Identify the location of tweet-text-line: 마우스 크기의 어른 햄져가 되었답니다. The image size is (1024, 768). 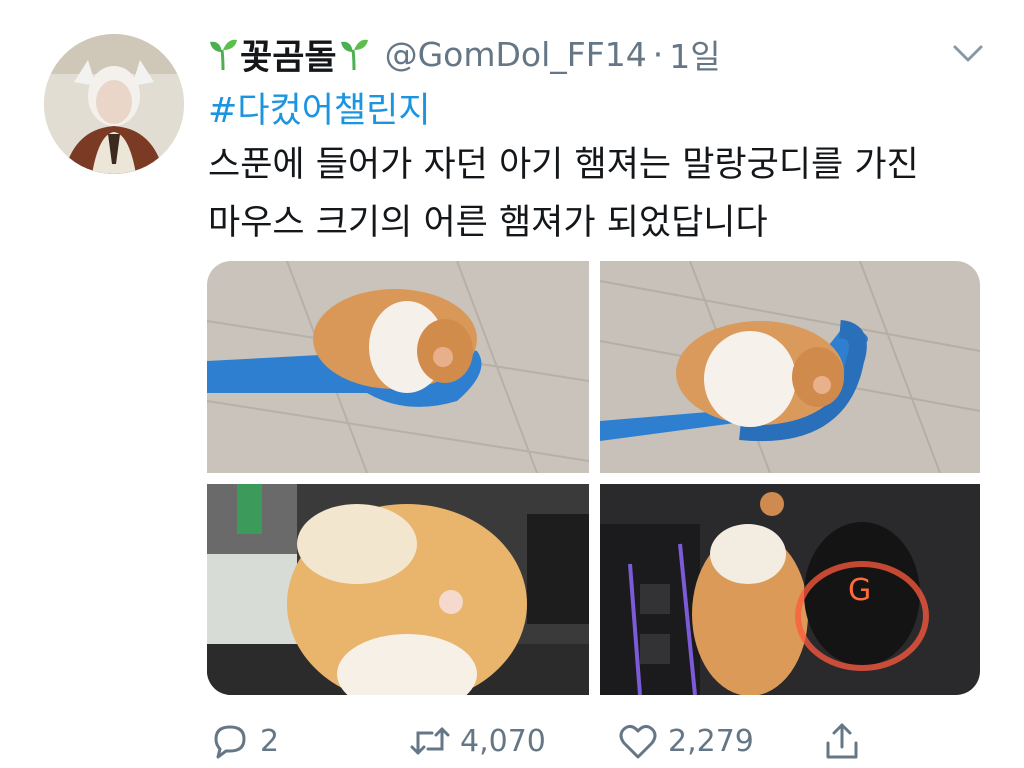
(488, 223).